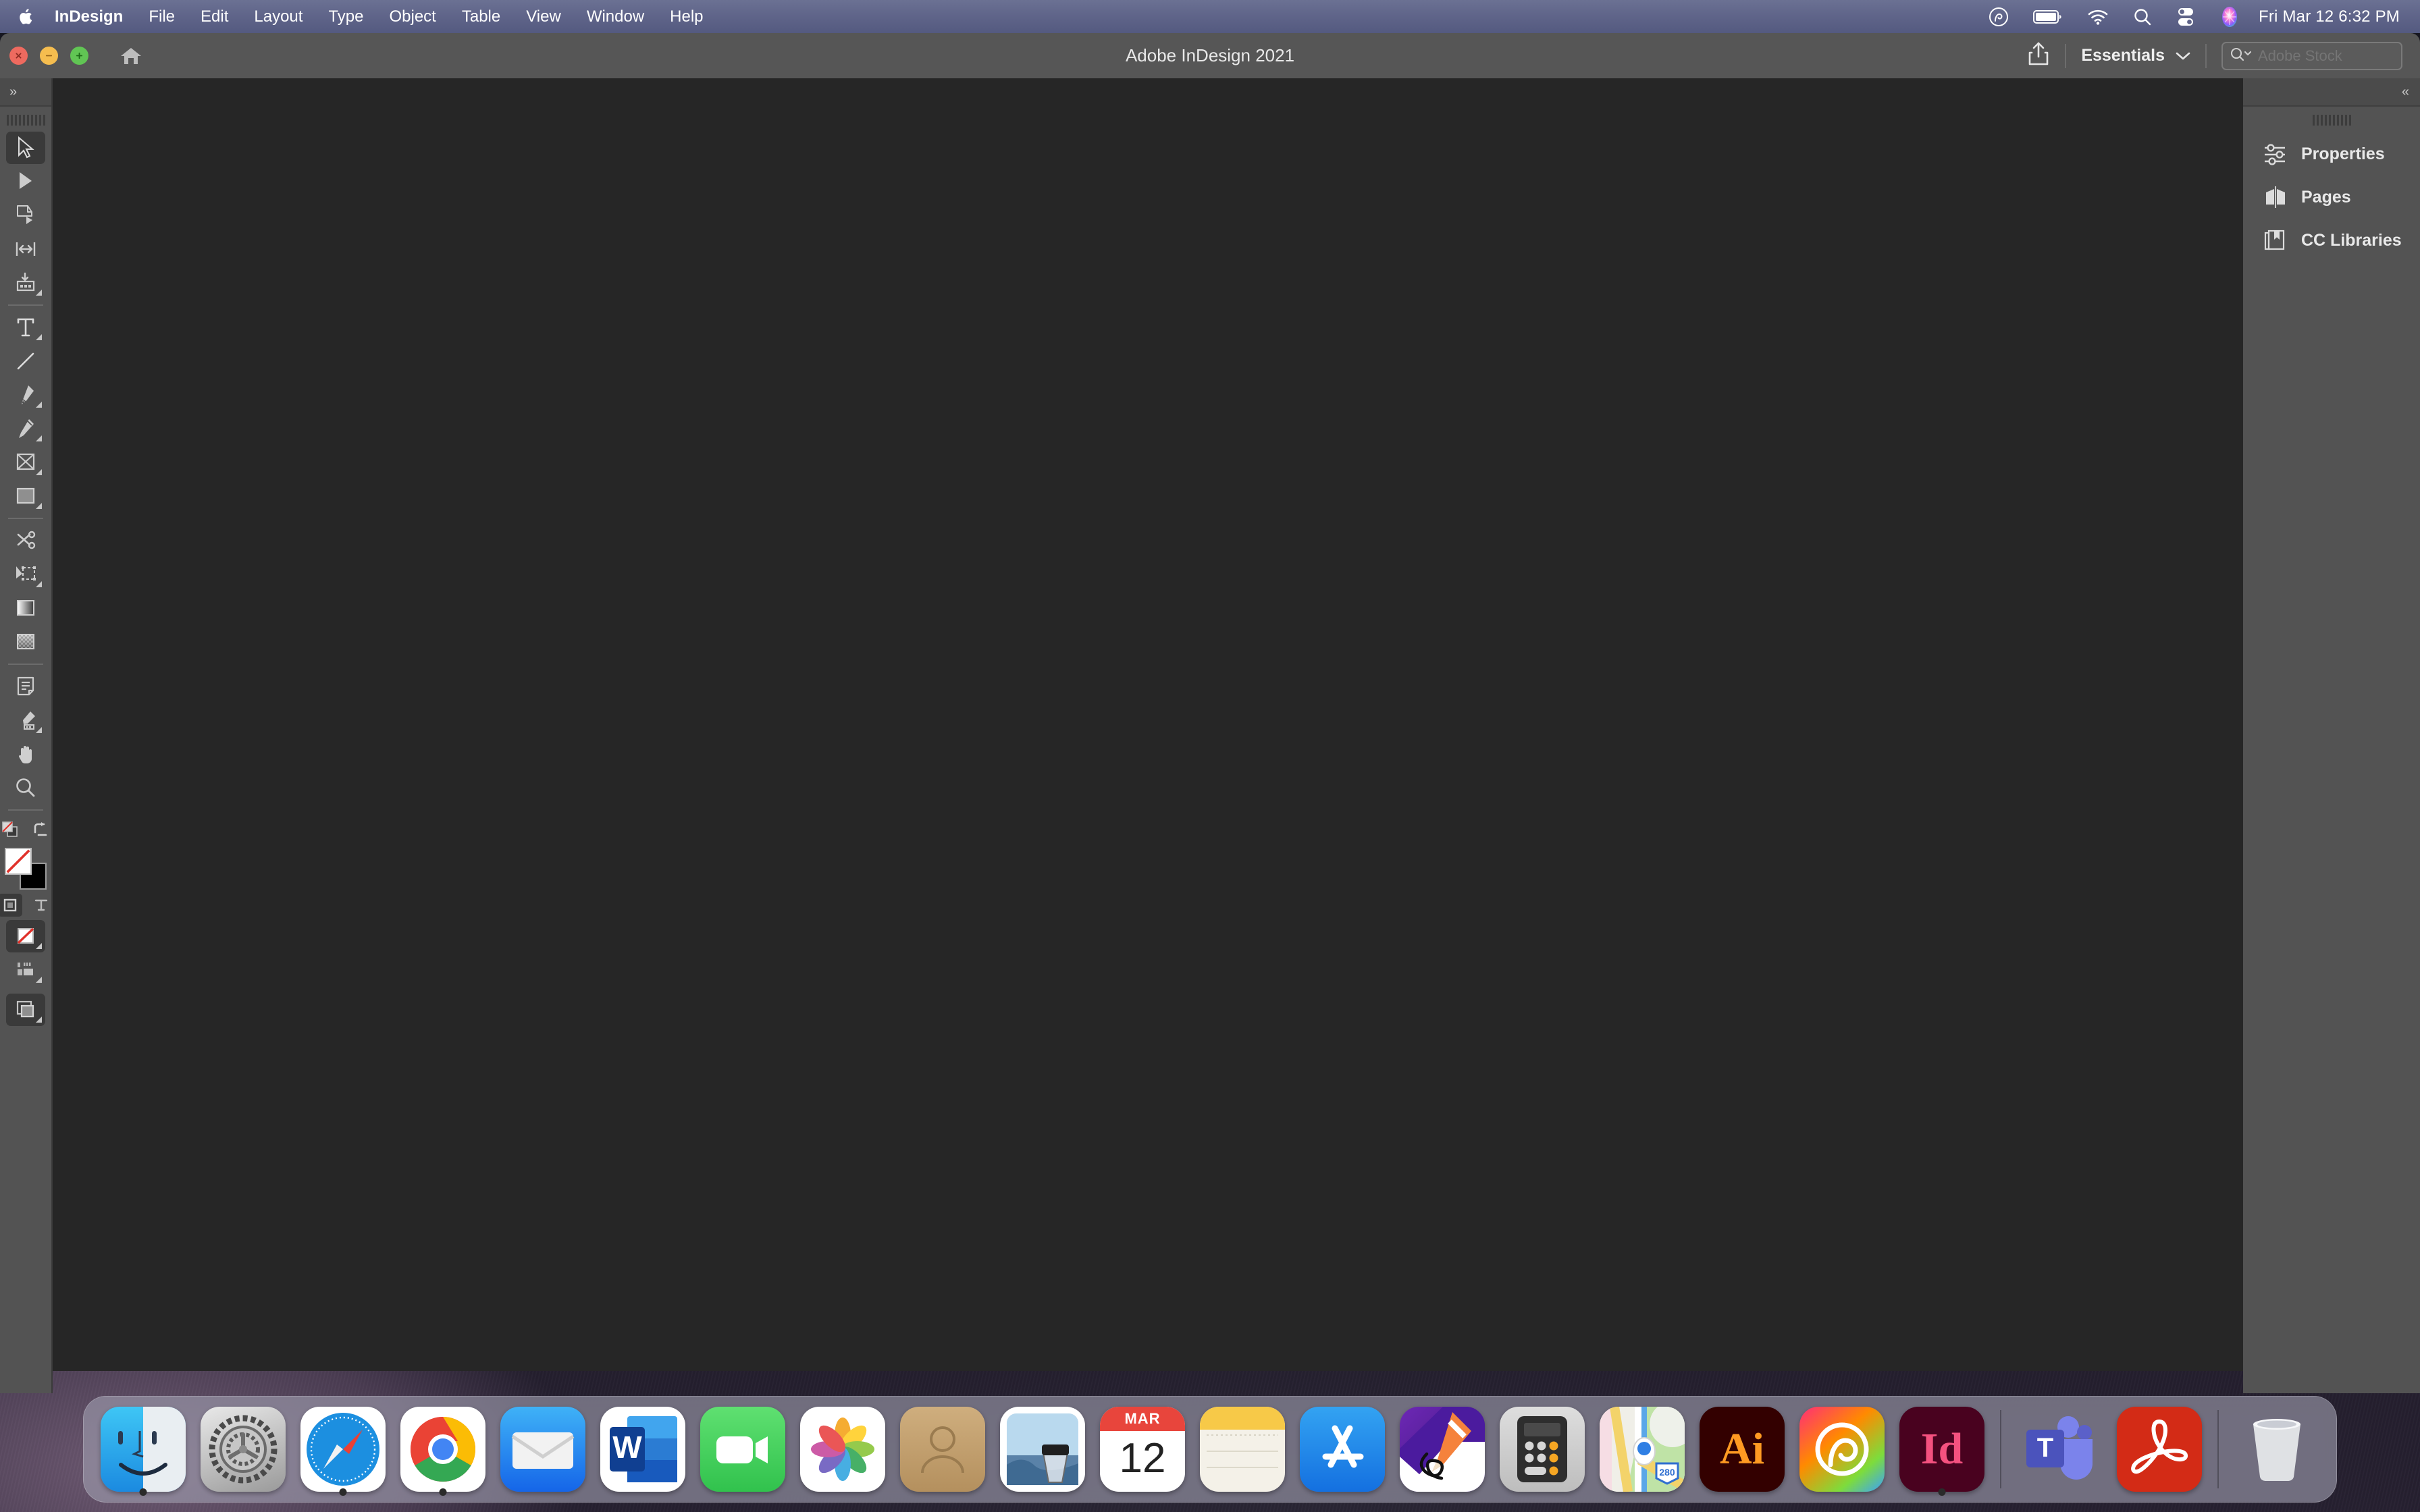  What do you see at coordinates (25, 283) in the screenshot?
I see `content-collector-tool` at bounding box center [25, 283].